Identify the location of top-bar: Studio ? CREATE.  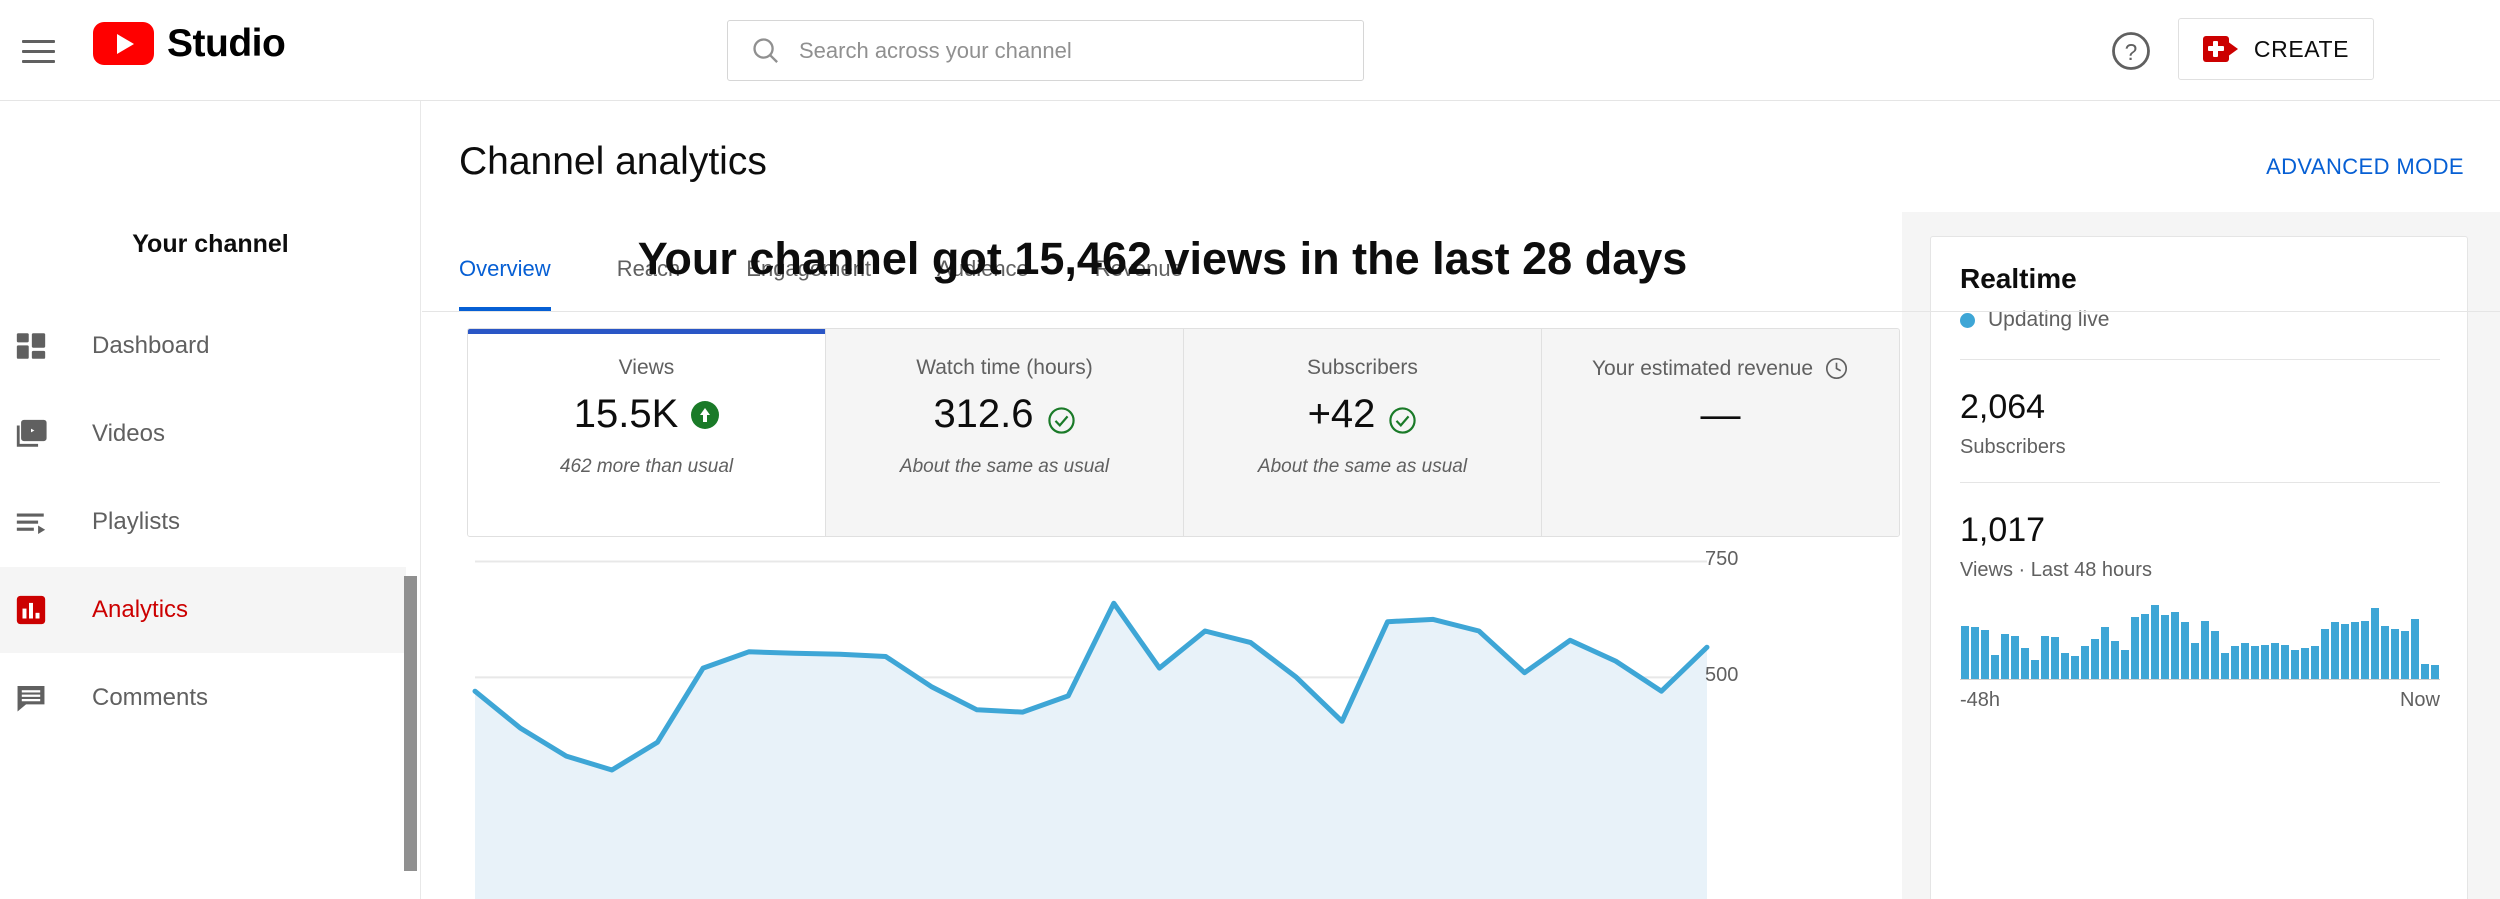
(1250, 50).